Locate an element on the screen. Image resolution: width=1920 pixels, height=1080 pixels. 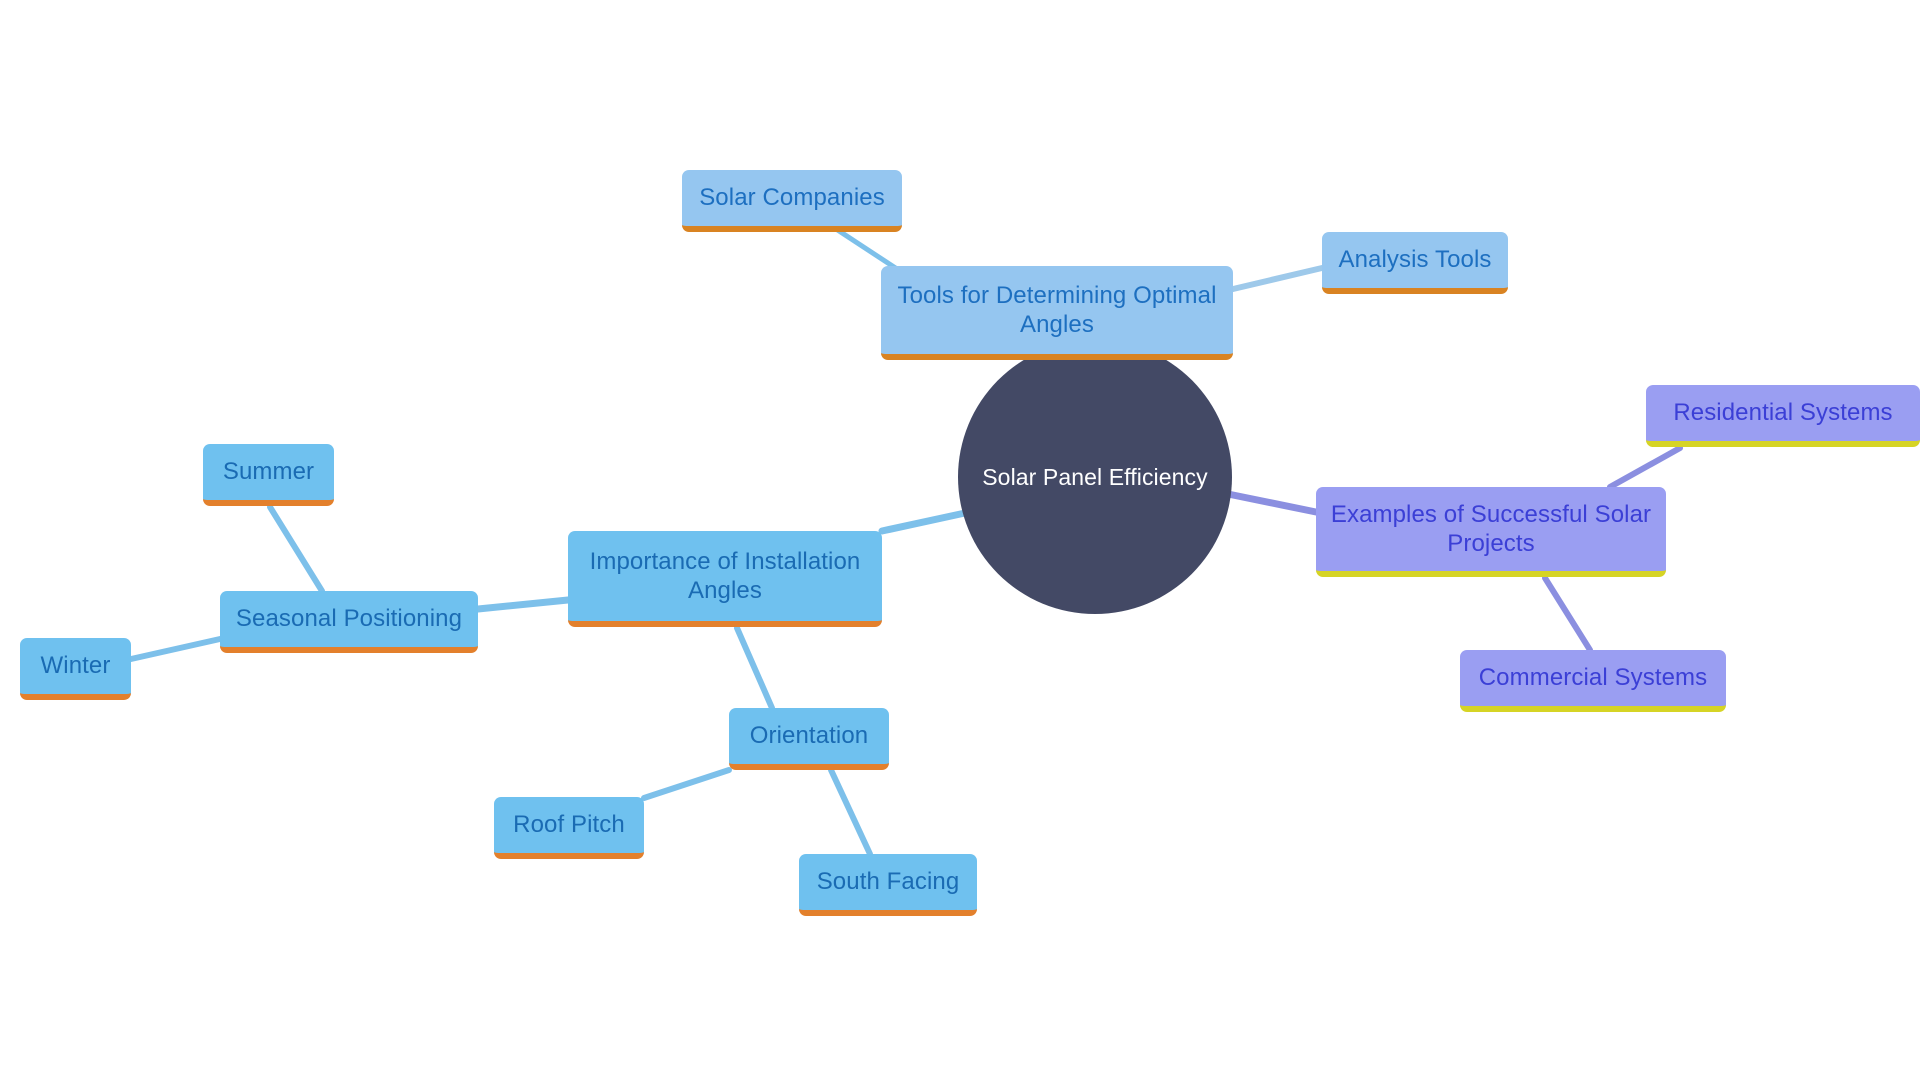
mindmap-node-examples: Examples of Successful Solar Projects is located at coordinates (1491, 532).